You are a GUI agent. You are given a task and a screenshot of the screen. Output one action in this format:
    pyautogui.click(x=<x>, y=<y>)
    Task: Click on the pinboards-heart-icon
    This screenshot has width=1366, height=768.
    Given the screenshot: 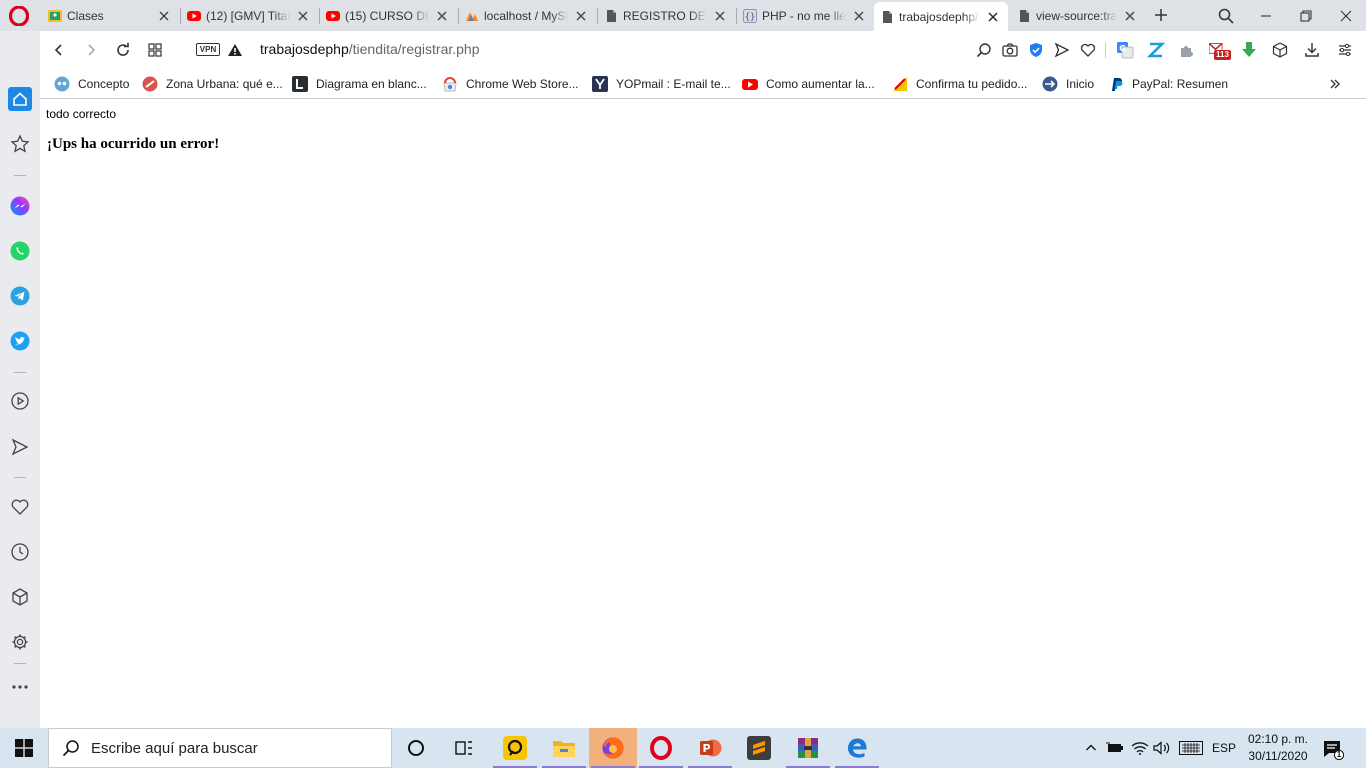 What is the action you would take?
    pyautogui.click(x=20, y=507)
    